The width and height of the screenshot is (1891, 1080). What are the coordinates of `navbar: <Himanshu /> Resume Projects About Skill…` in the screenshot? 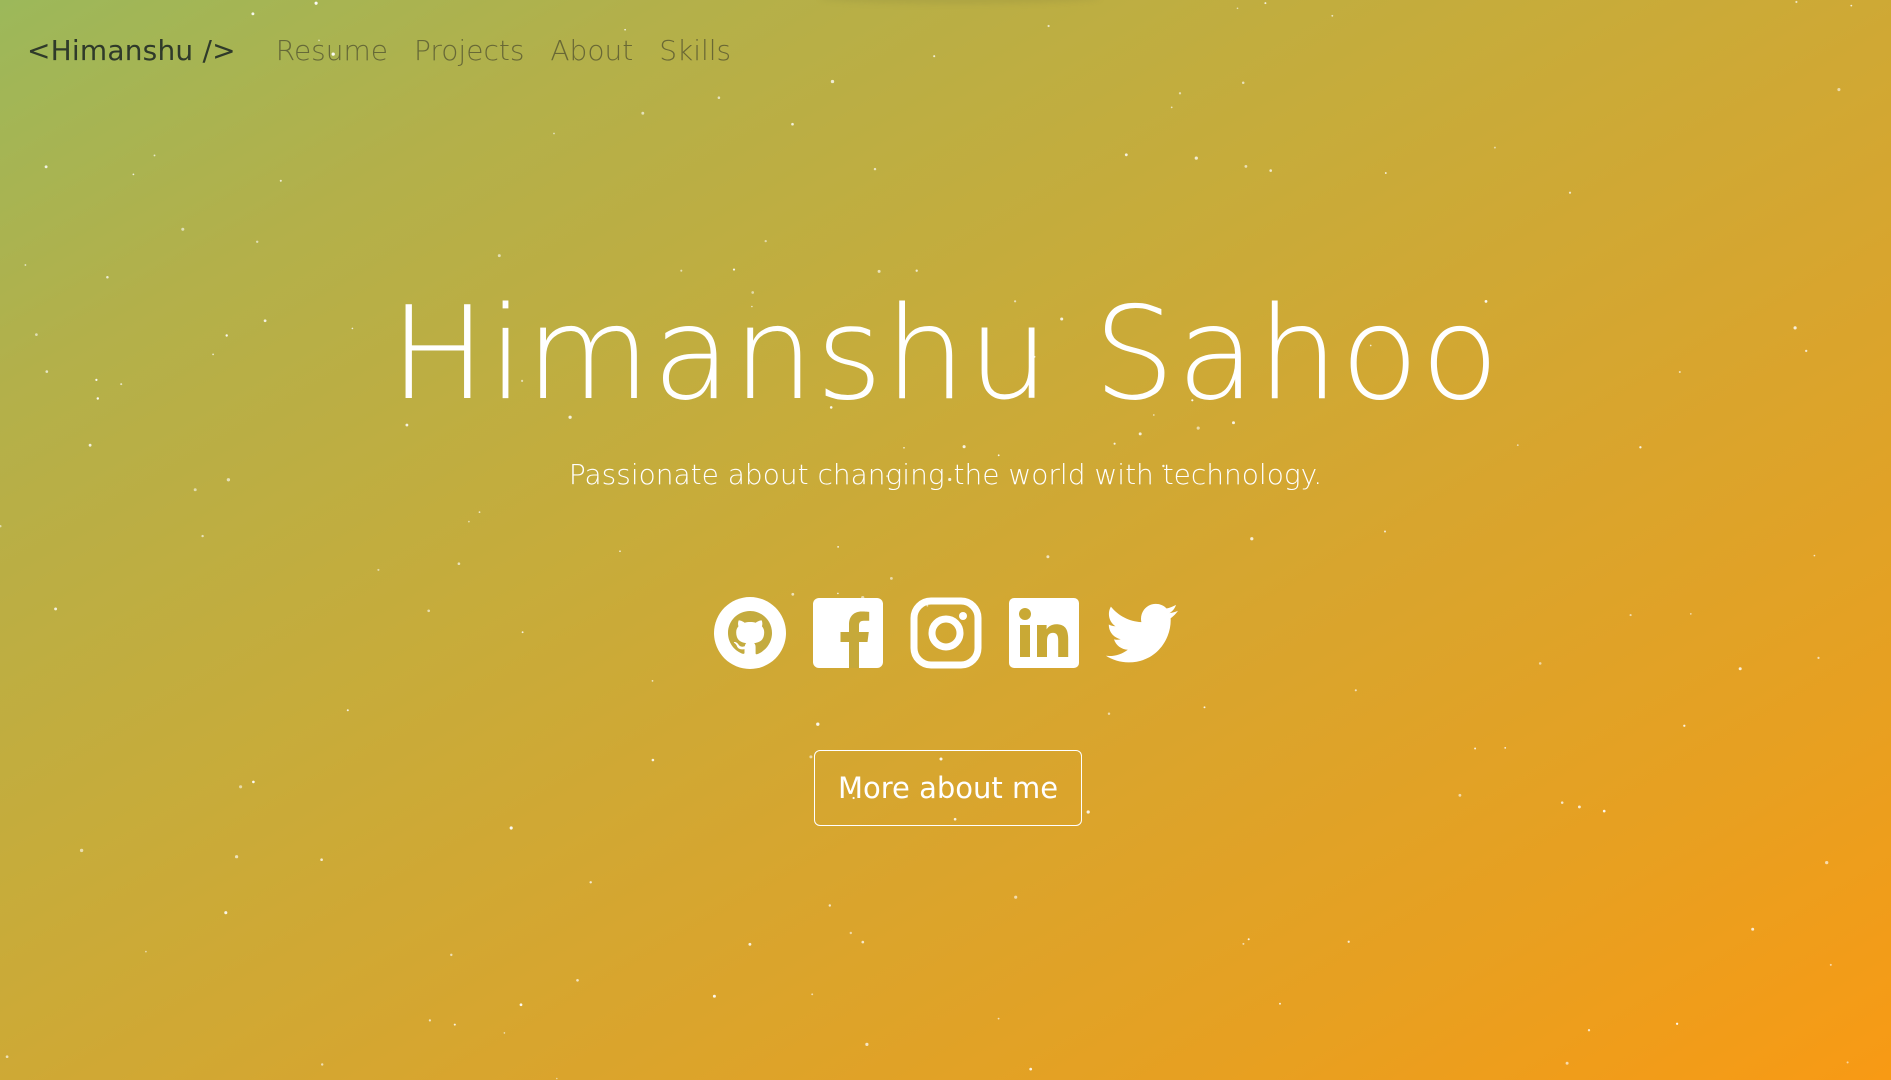 It's located at (945, 50).